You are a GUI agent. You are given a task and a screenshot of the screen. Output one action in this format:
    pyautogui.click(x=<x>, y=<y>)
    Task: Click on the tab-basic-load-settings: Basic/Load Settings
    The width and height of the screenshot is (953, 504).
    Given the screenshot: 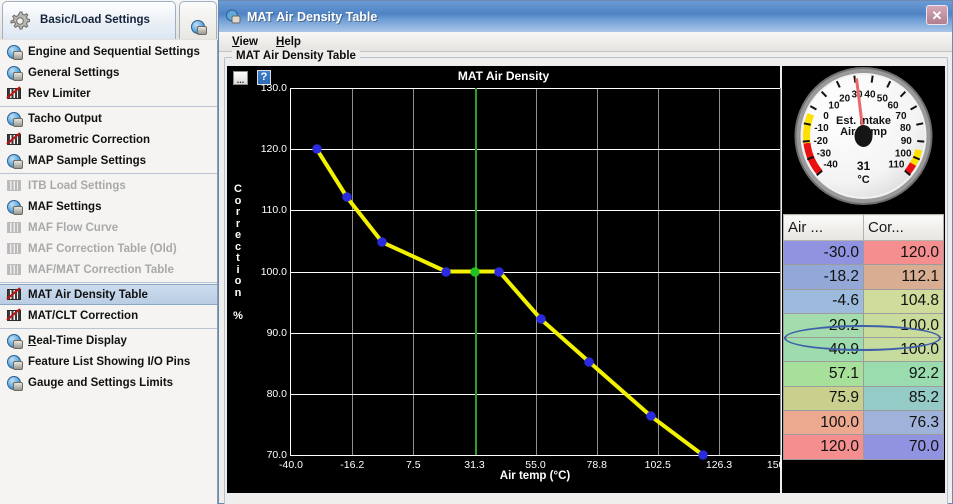 What is the action you would take?
    pyautogui.click(x=89, y=20)
    